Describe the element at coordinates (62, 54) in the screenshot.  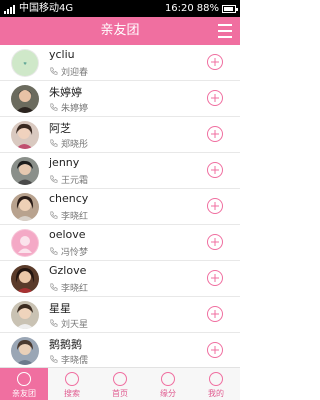
I see `contact-nickname: ycliu` at that location.